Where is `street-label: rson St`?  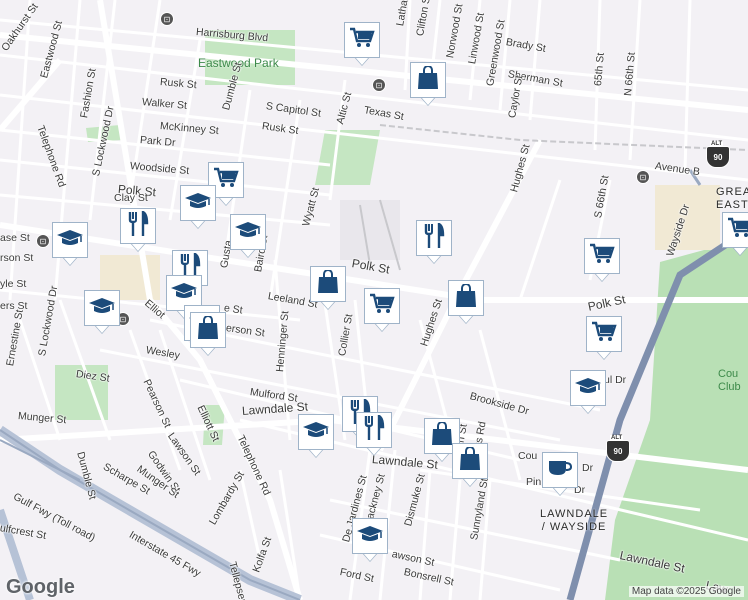 street-label: rson St is located at coordinates (17, 258).